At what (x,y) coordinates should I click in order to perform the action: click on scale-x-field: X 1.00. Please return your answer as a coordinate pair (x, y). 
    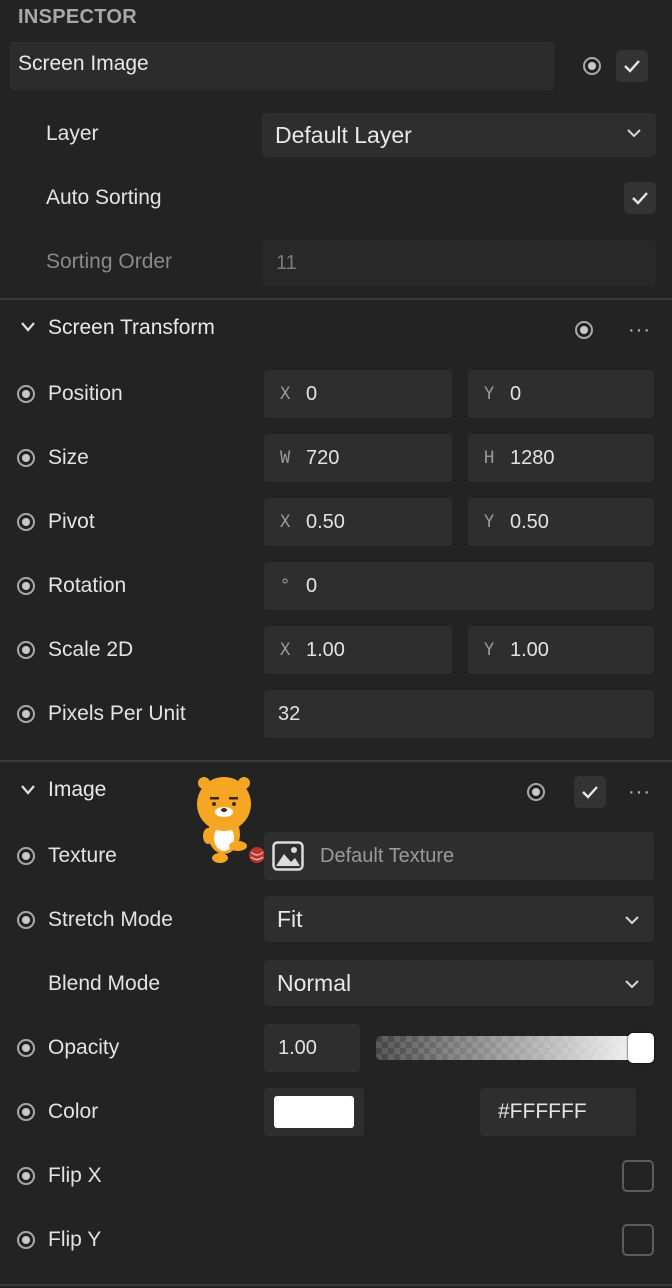
    Looking at the image, I should click on (358, 650).